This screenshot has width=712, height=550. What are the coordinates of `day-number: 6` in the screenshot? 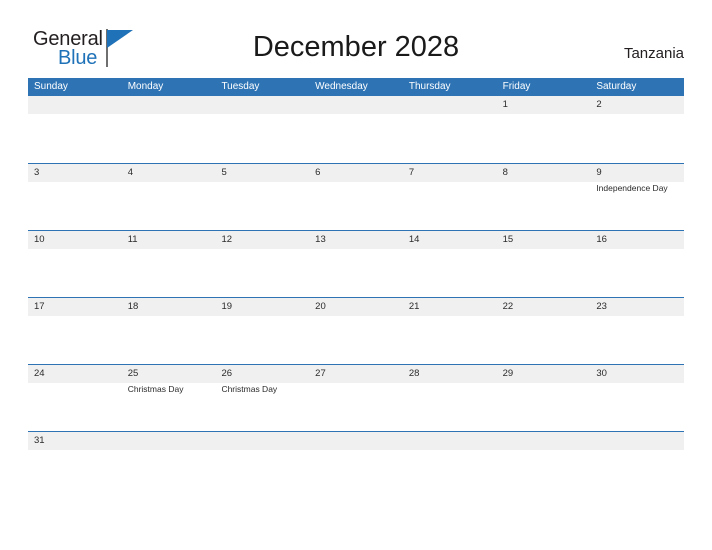 It's located at (318, 172).